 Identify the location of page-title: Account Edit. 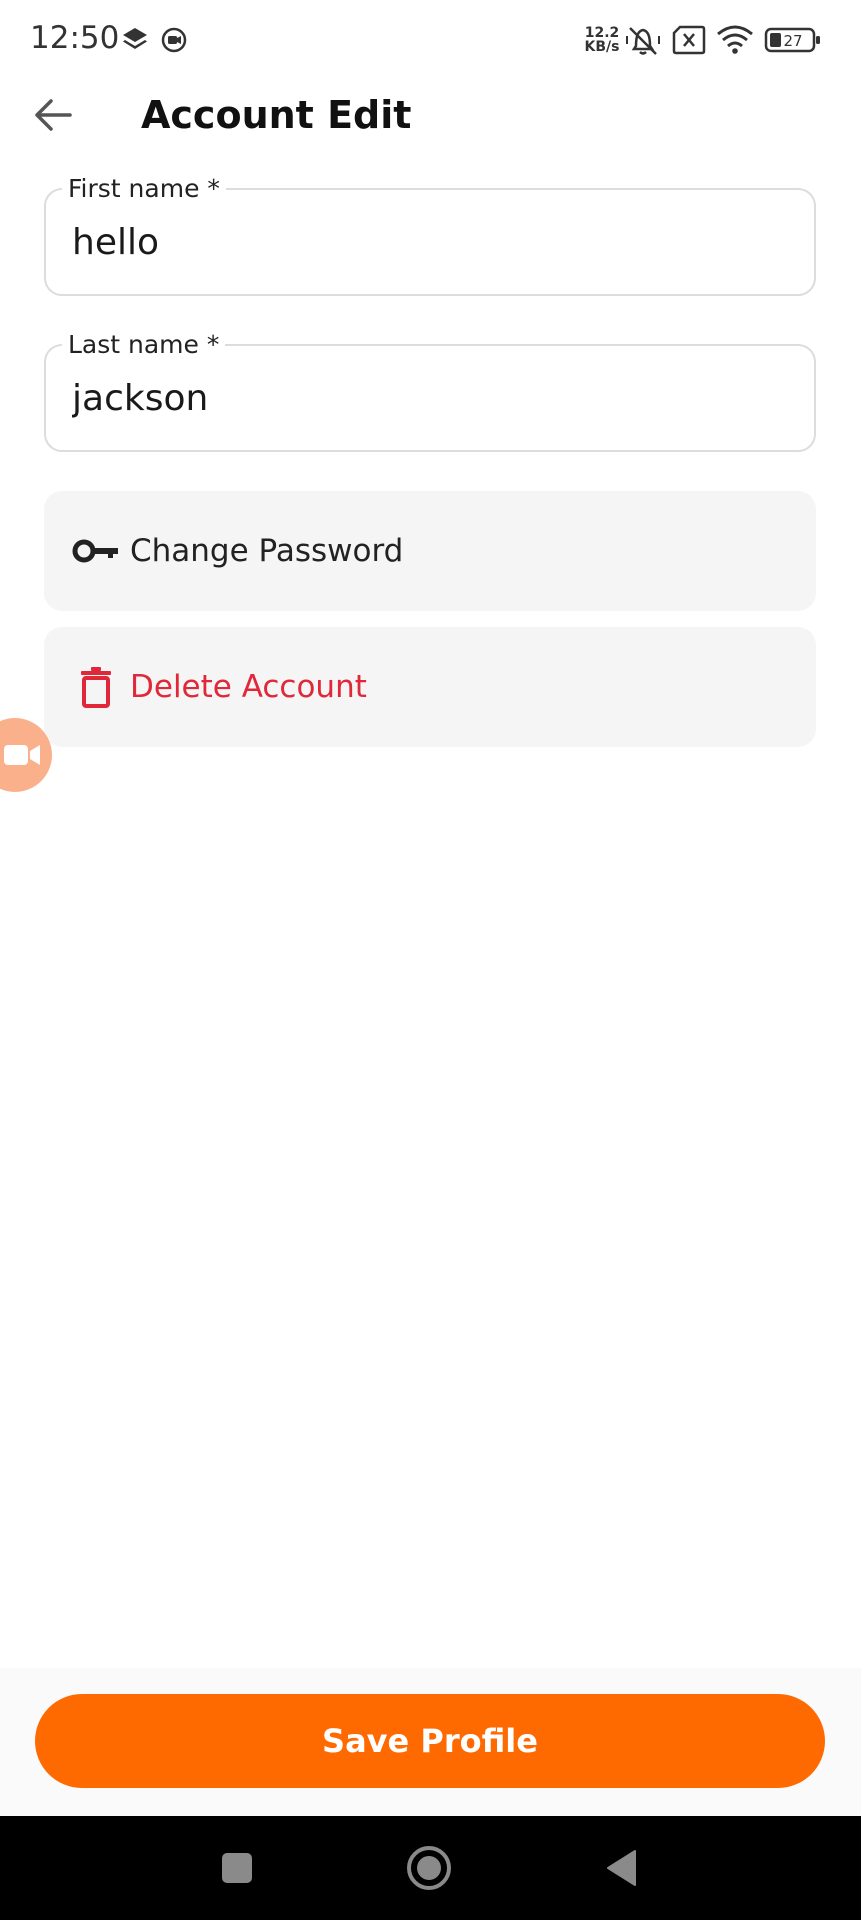
(276, 115).